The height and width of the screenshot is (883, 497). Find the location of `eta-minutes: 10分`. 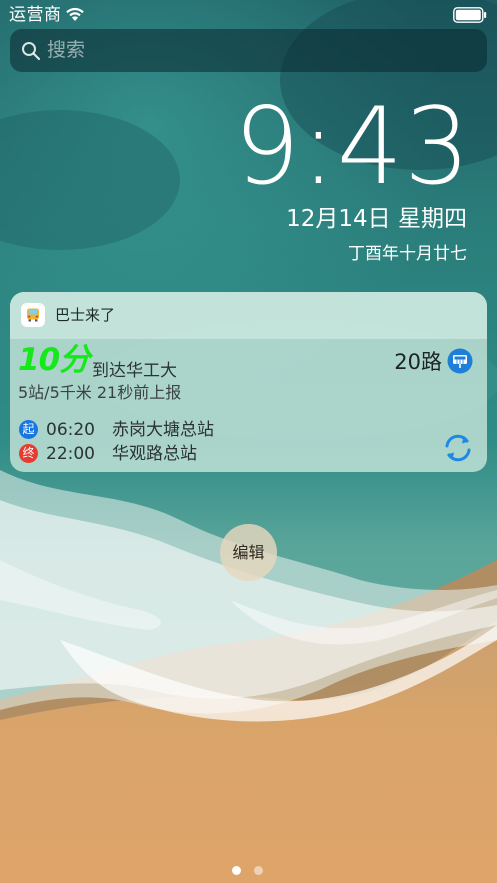

eta-minutes: 10分 is located at coordinates (54, 360).